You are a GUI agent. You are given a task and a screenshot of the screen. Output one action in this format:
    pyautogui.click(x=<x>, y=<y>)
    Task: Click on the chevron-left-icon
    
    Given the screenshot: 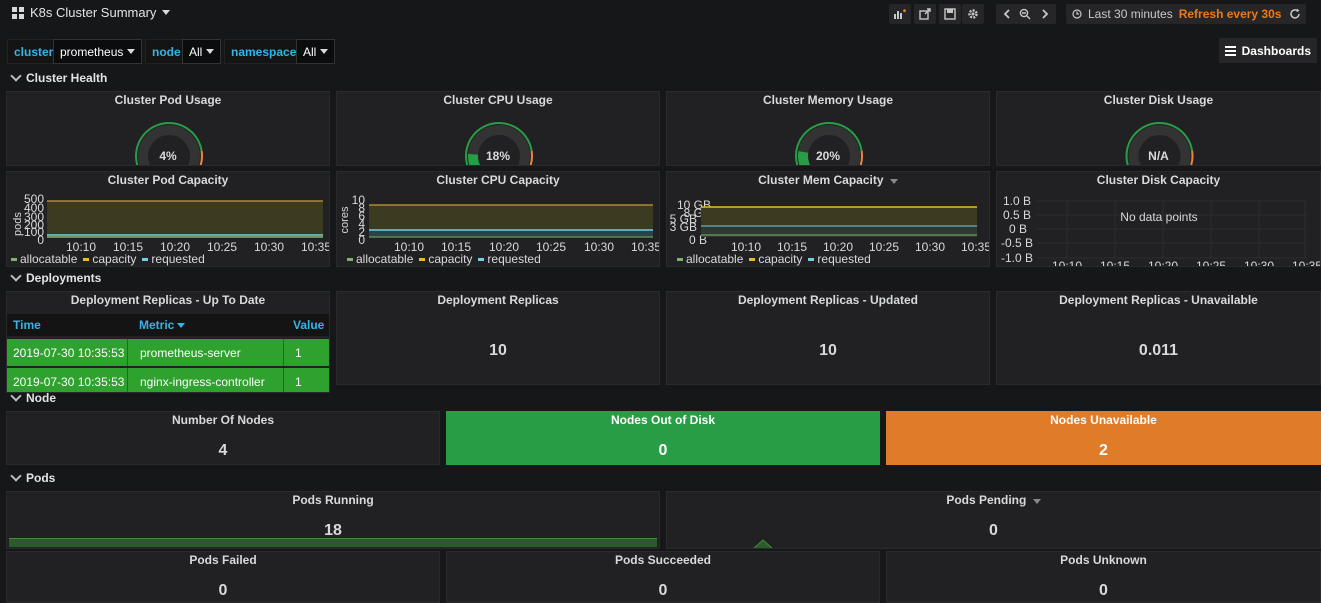 What is the action you would take?
    pyautogui.click(x=1006, y=14)
    